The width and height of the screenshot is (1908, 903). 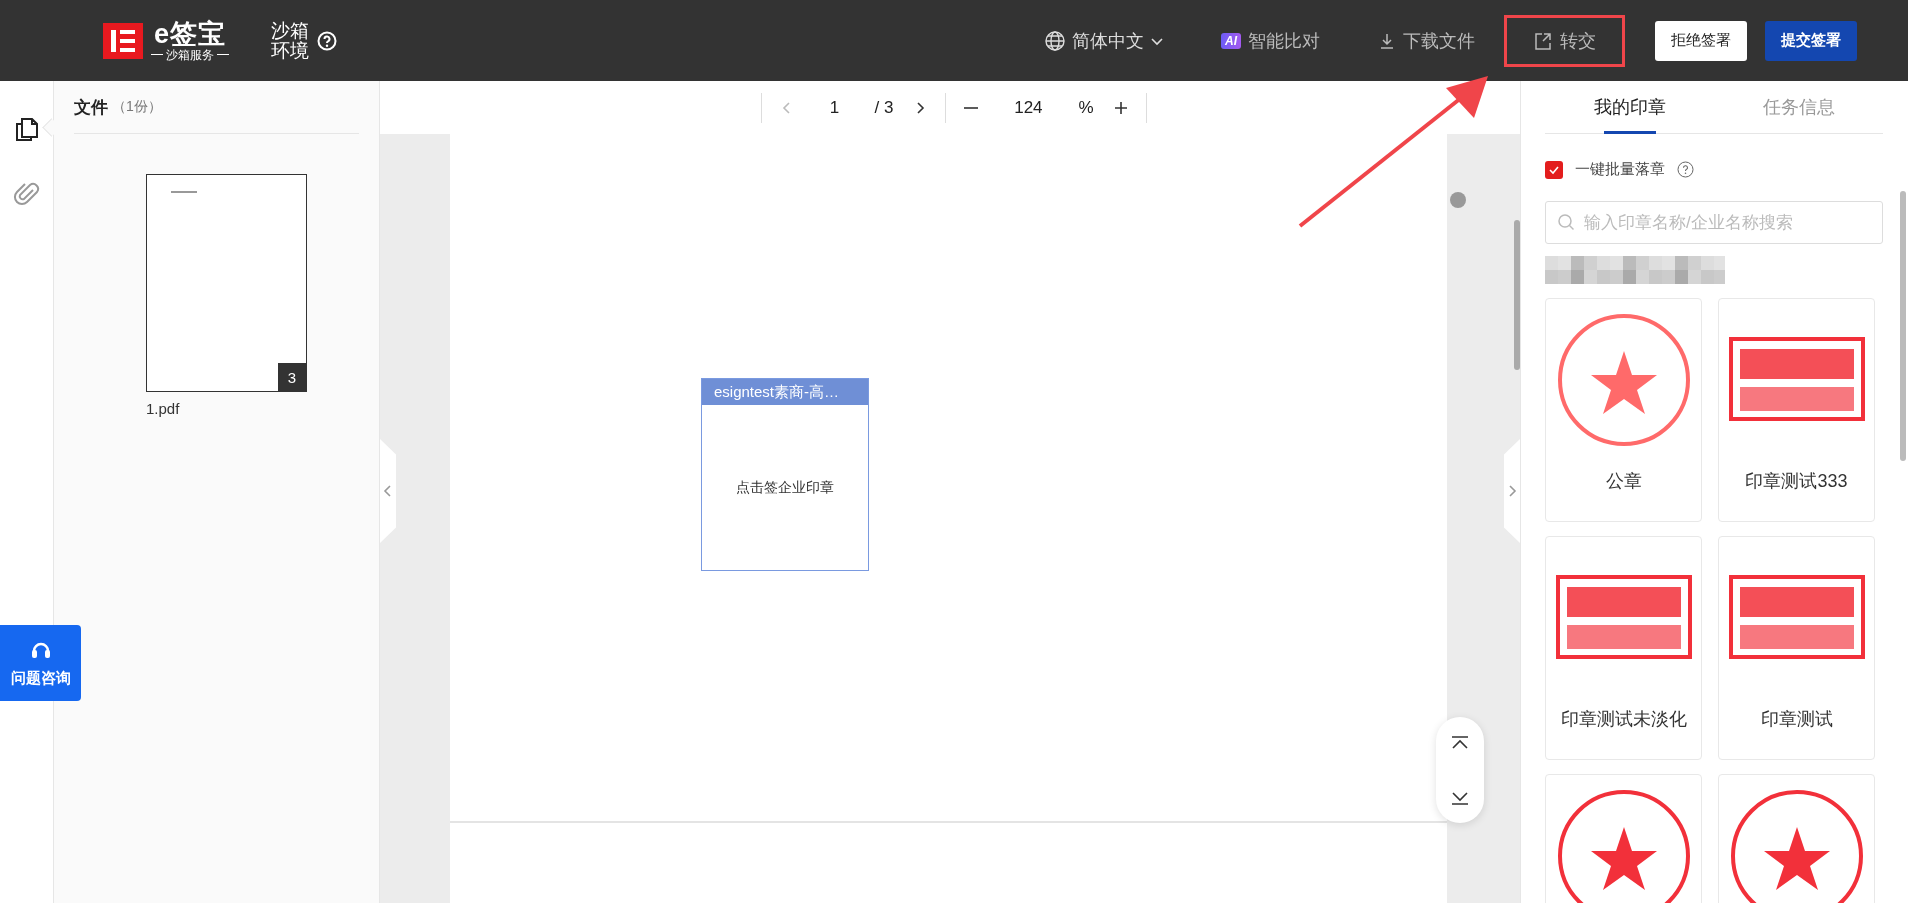 What do you see at coordinates (834, 107) in the screenshot?
I see `page-number: 1` at bounding box center [834, 107].